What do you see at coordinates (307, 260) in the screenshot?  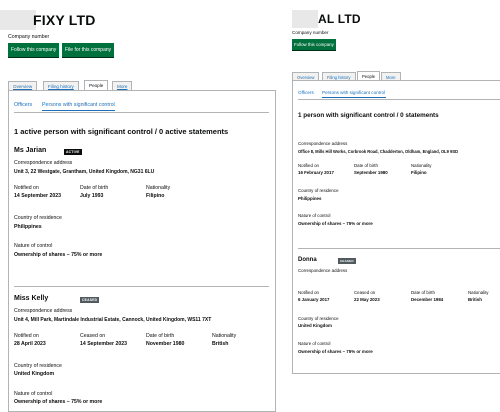 I see `person-name: Donna` at bounding box center [307, 260].